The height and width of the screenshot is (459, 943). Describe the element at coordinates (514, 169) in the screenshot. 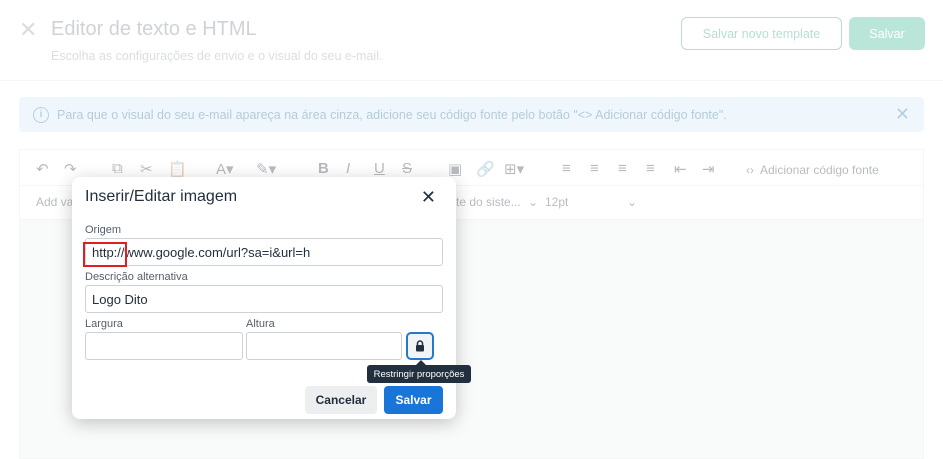

I see `table-icon: ⊞▾` at that location.